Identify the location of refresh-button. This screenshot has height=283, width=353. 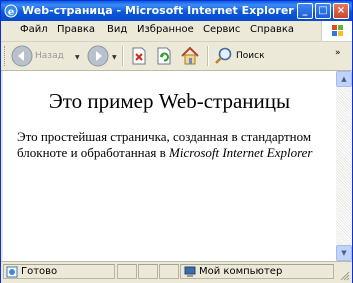
(164, 58).